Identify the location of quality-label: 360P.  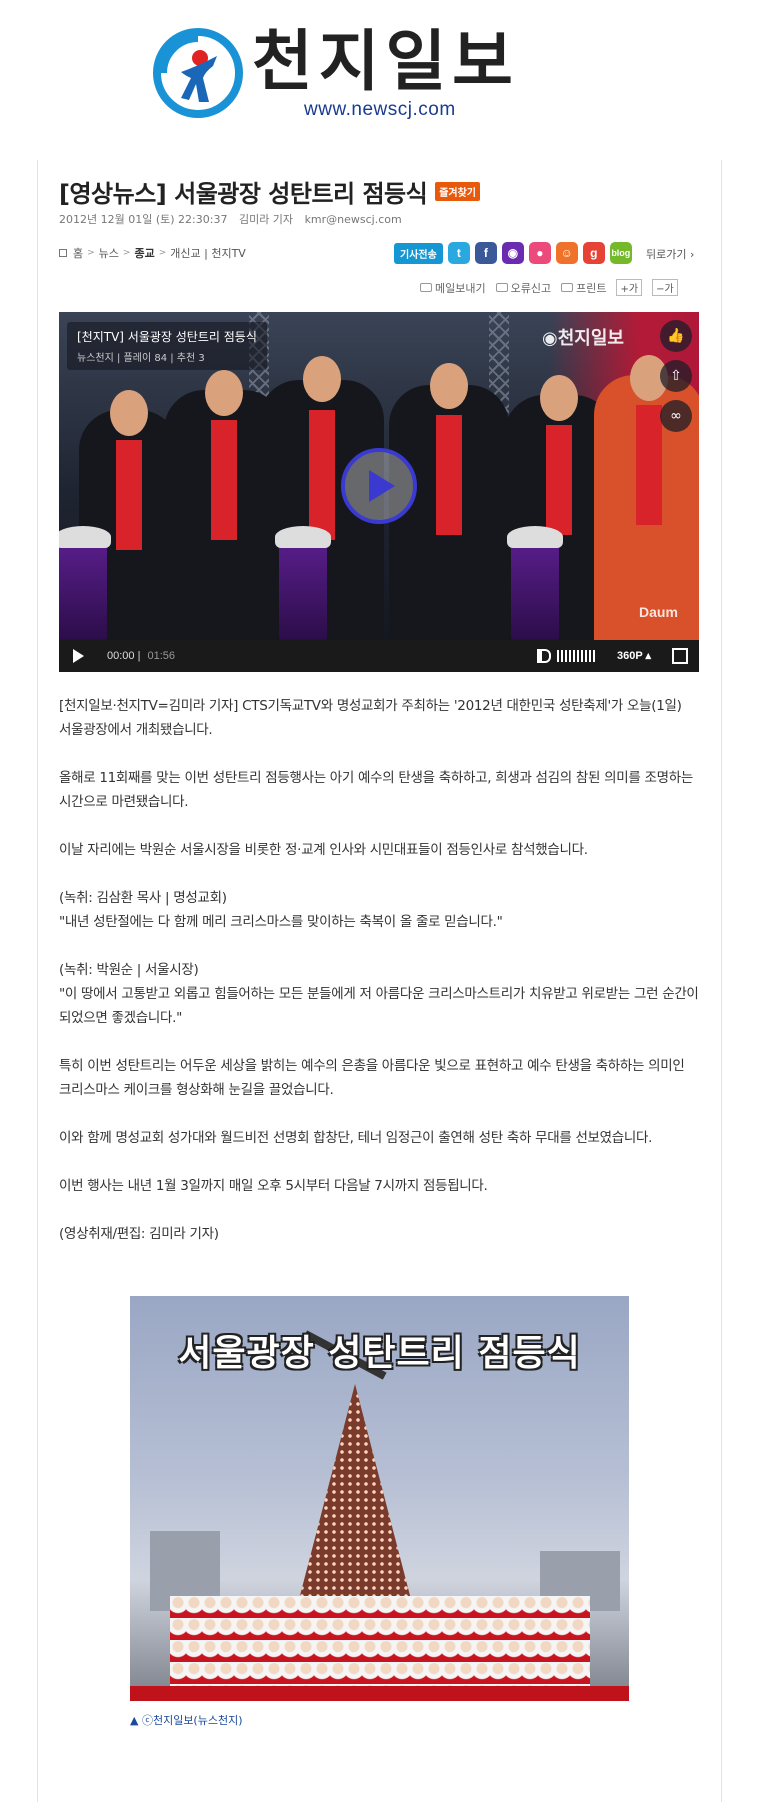
(630, 656).